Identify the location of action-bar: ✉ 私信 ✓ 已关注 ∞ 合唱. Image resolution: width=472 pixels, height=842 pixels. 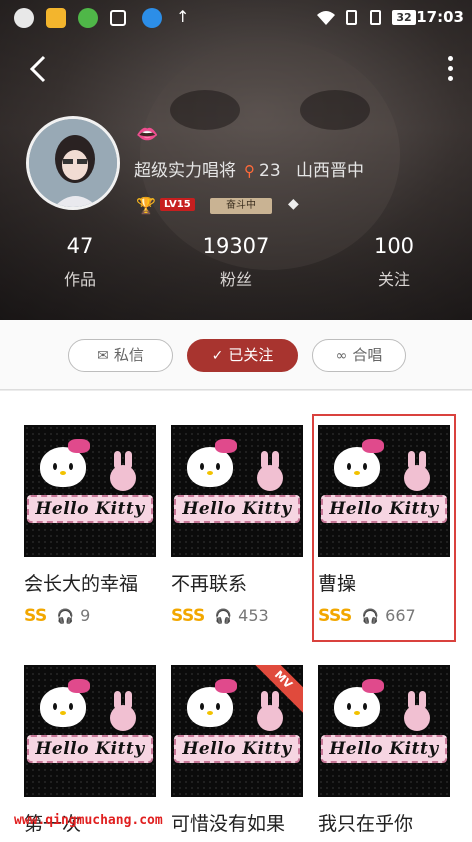
(236, 355).